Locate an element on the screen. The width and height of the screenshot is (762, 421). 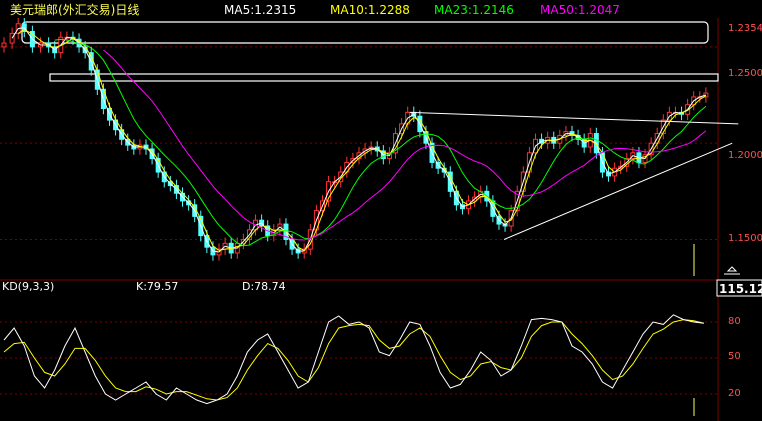
kd-indicator-name: KD(9,3,3) is located at coordinates (28, 286).